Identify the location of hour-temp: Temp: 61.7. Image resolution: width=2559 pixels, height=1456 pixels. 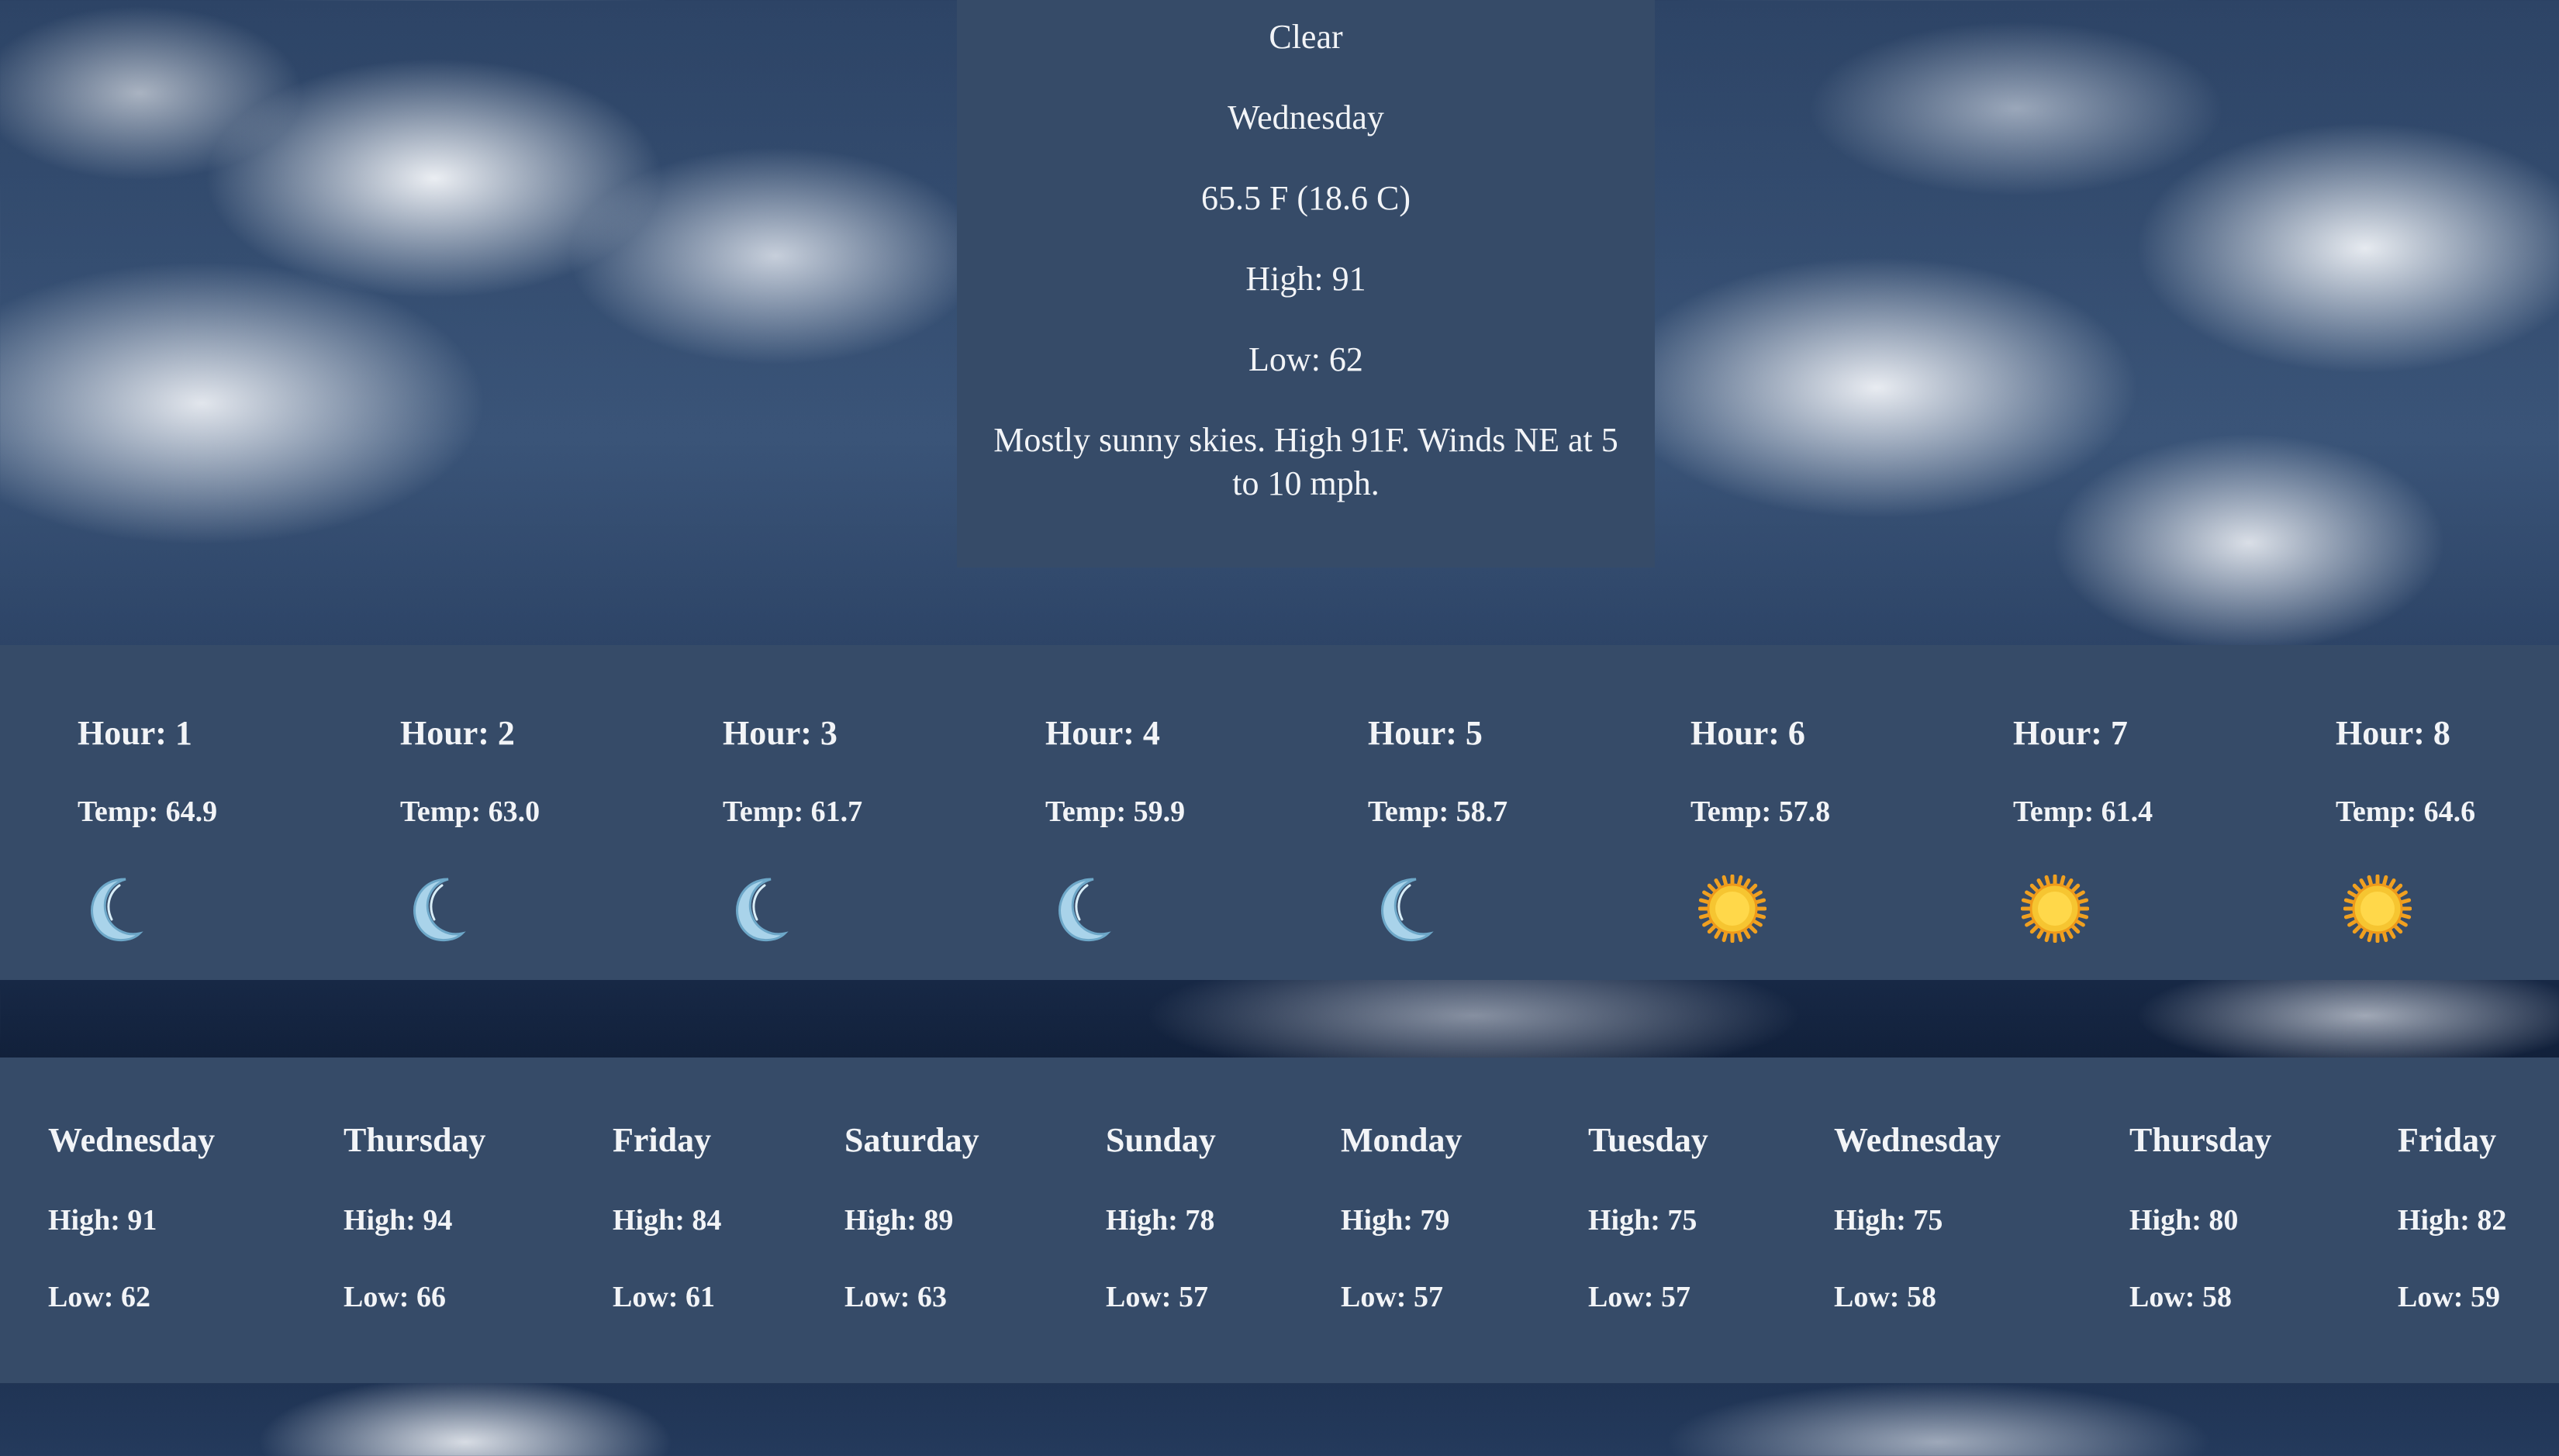
(793, 812).